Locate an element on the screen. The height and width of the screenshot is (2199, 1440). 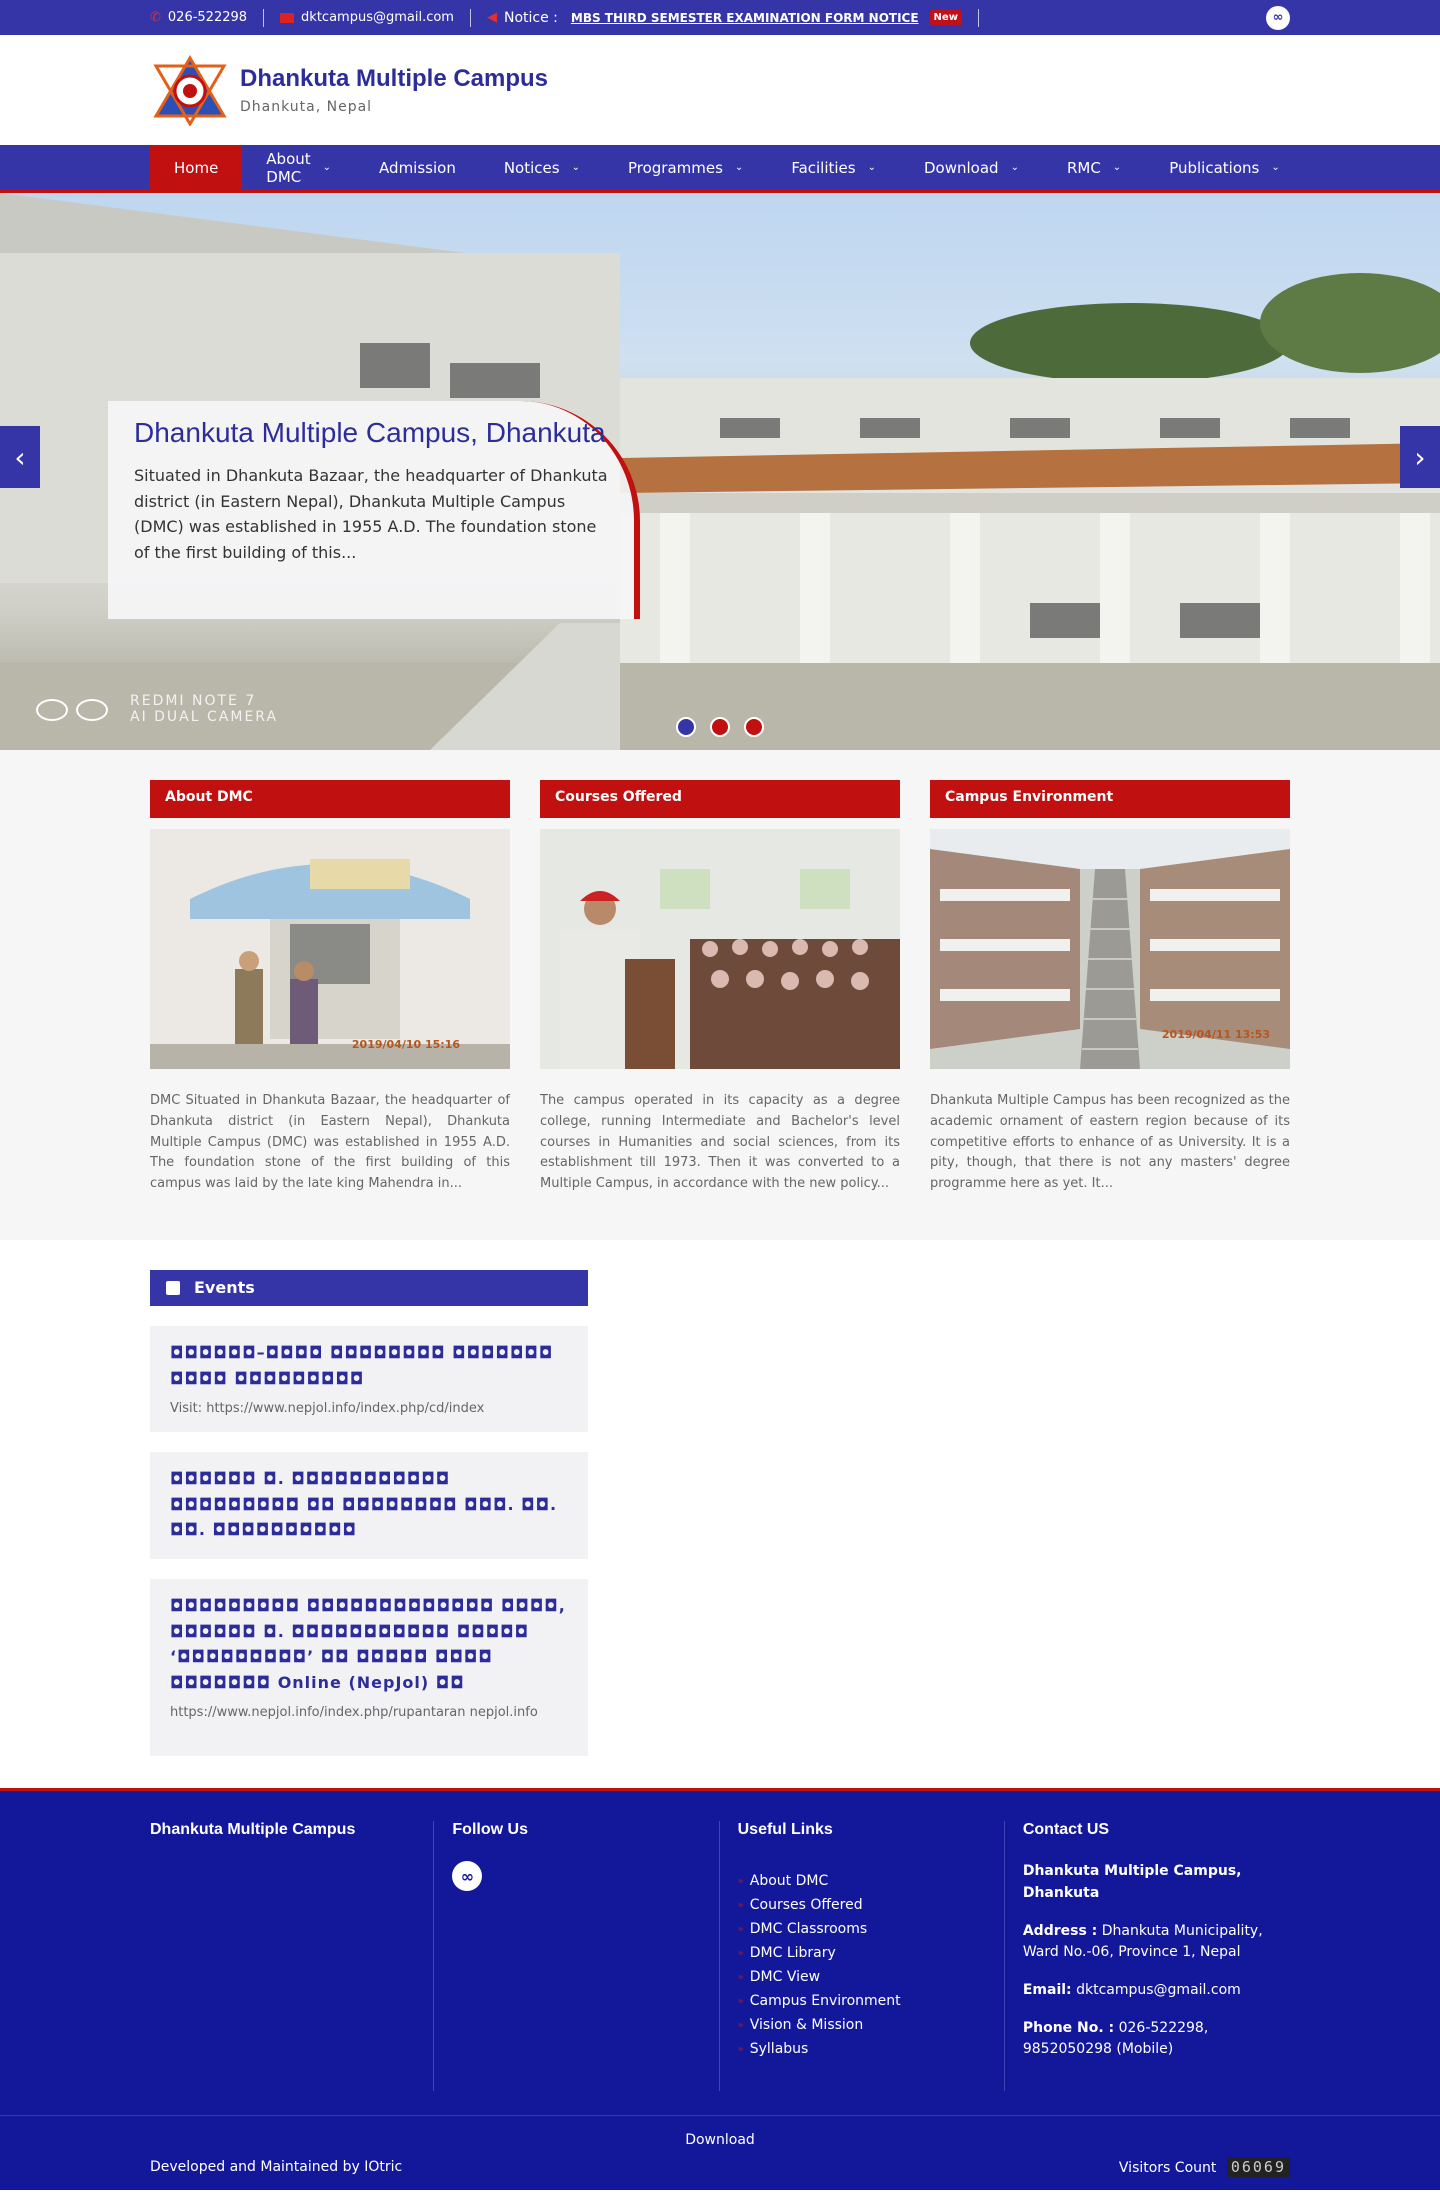
card-heading: Courses Offered is located at coordinates (720, 799).